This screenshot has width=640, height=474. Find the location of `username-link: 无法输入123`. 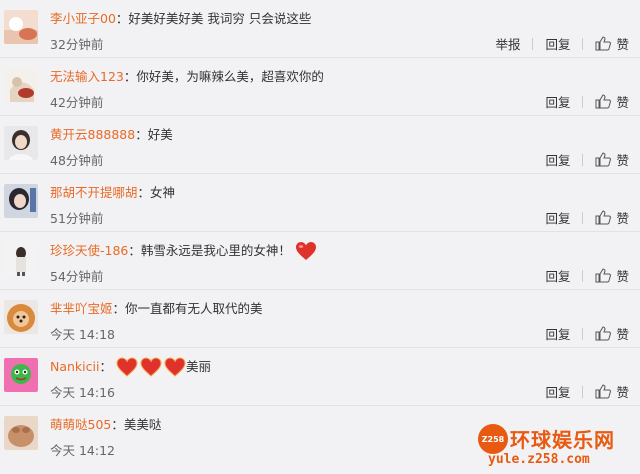

username-link: 无法输入123 is located at coordinates (87, 77).